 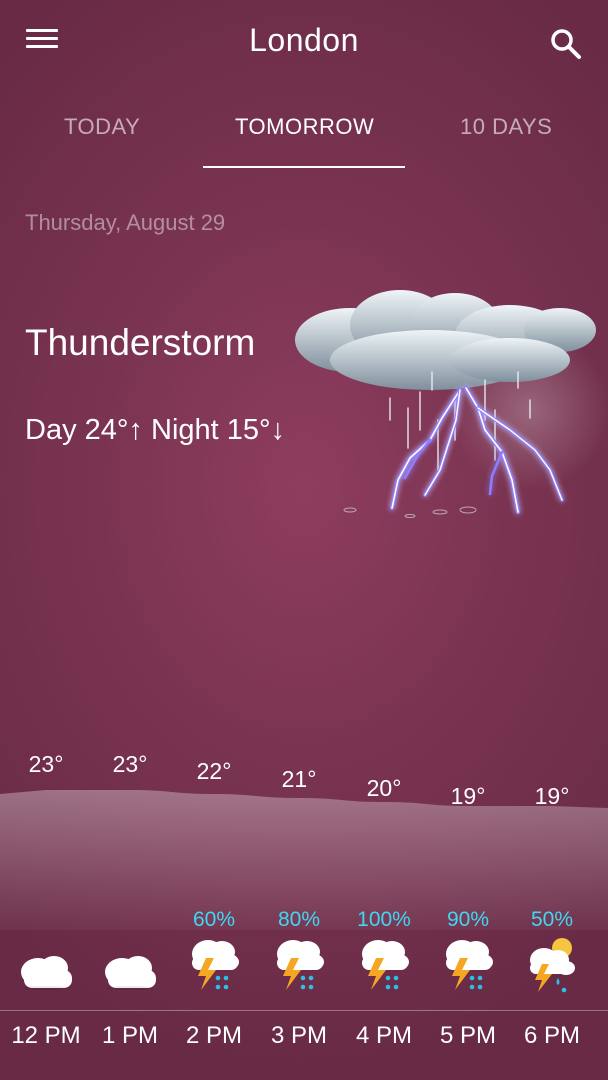 I want to click on hourly-precip-probability: 80%, so click(x=299, y=919).